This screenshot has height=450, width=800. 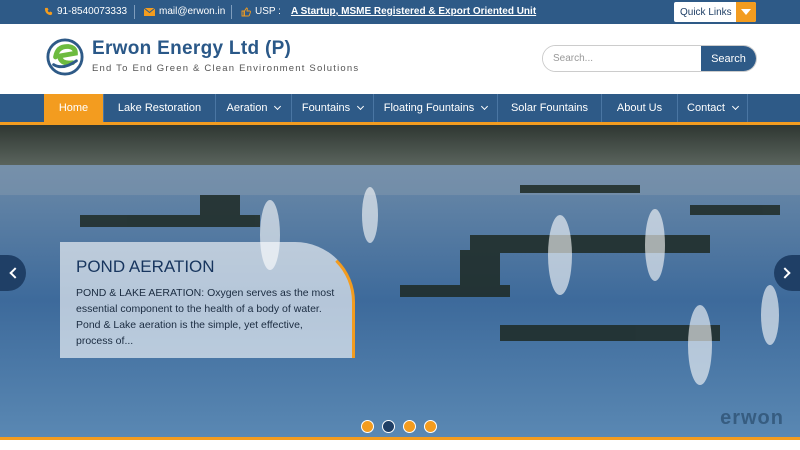 I want to click on nav-label: About Us, so click(x=639, y=108).